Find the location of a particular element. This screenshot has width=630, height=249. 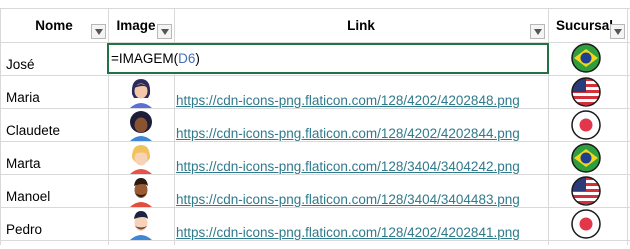

header-image: Image is located at coordinates (136, 25).